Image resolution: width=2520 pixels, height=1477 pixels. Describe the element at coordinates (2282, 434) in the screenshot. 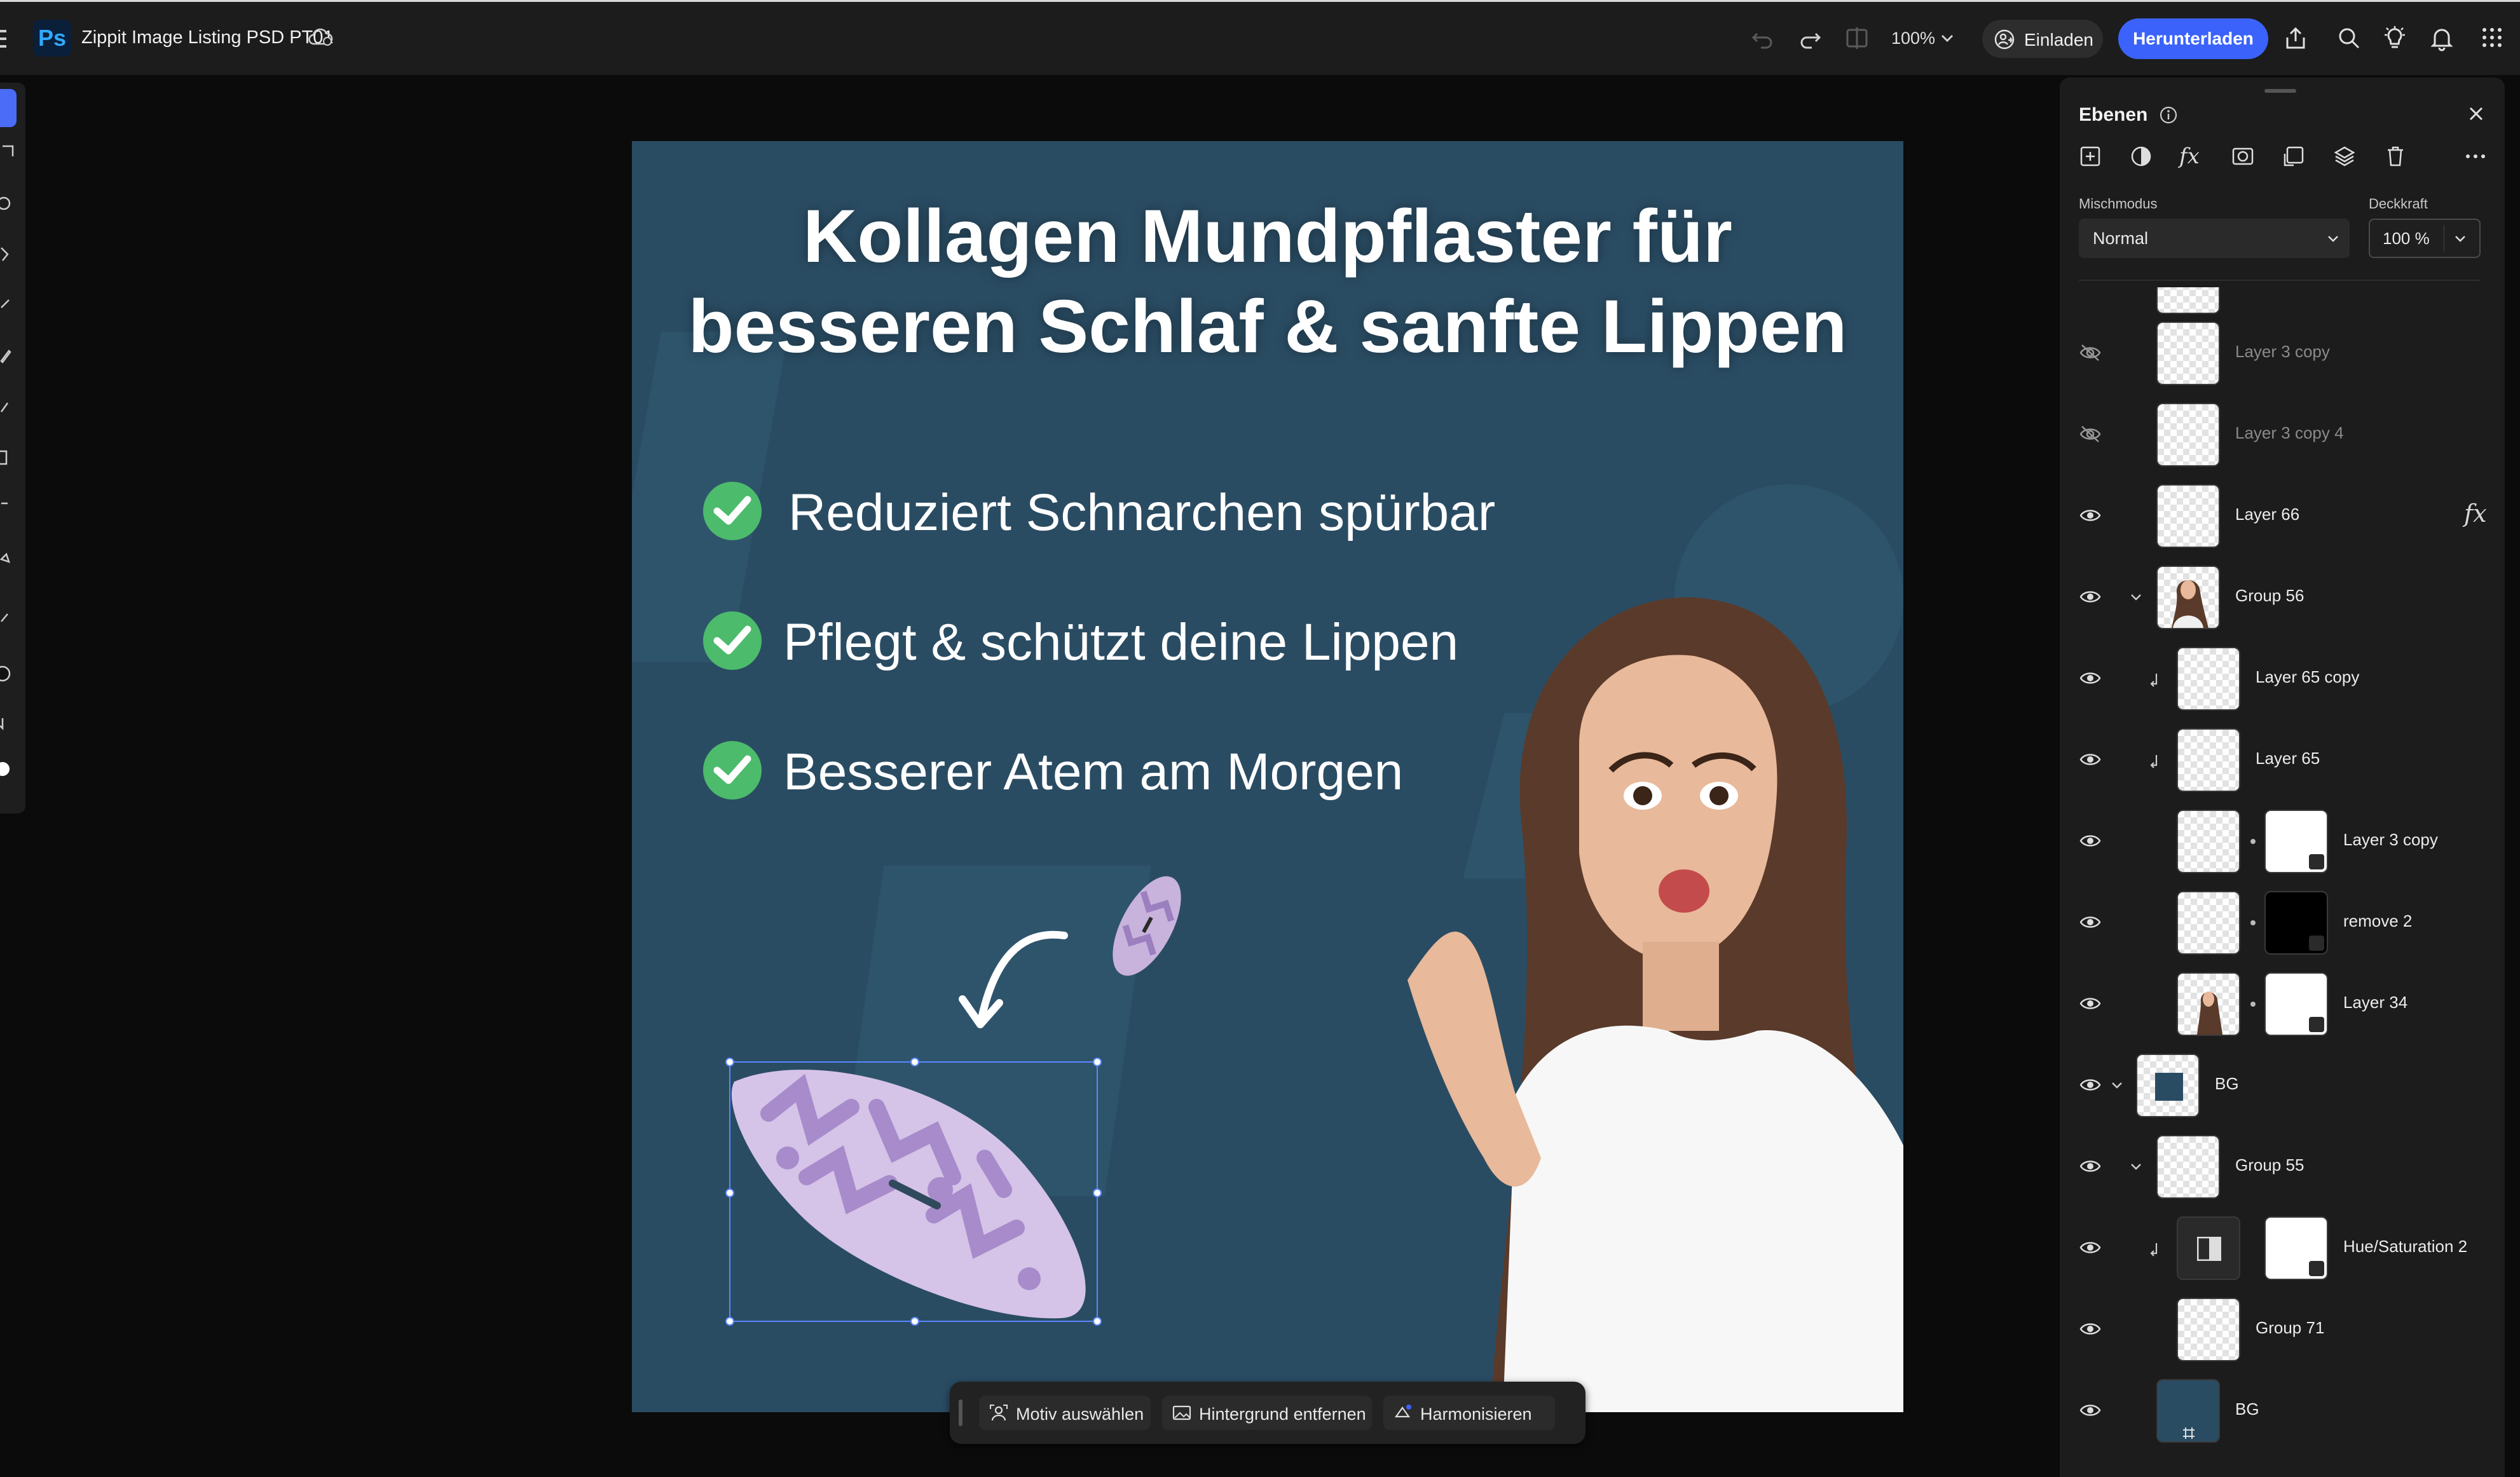

I see `layer-row: Layer 3 copy 4` at that location.